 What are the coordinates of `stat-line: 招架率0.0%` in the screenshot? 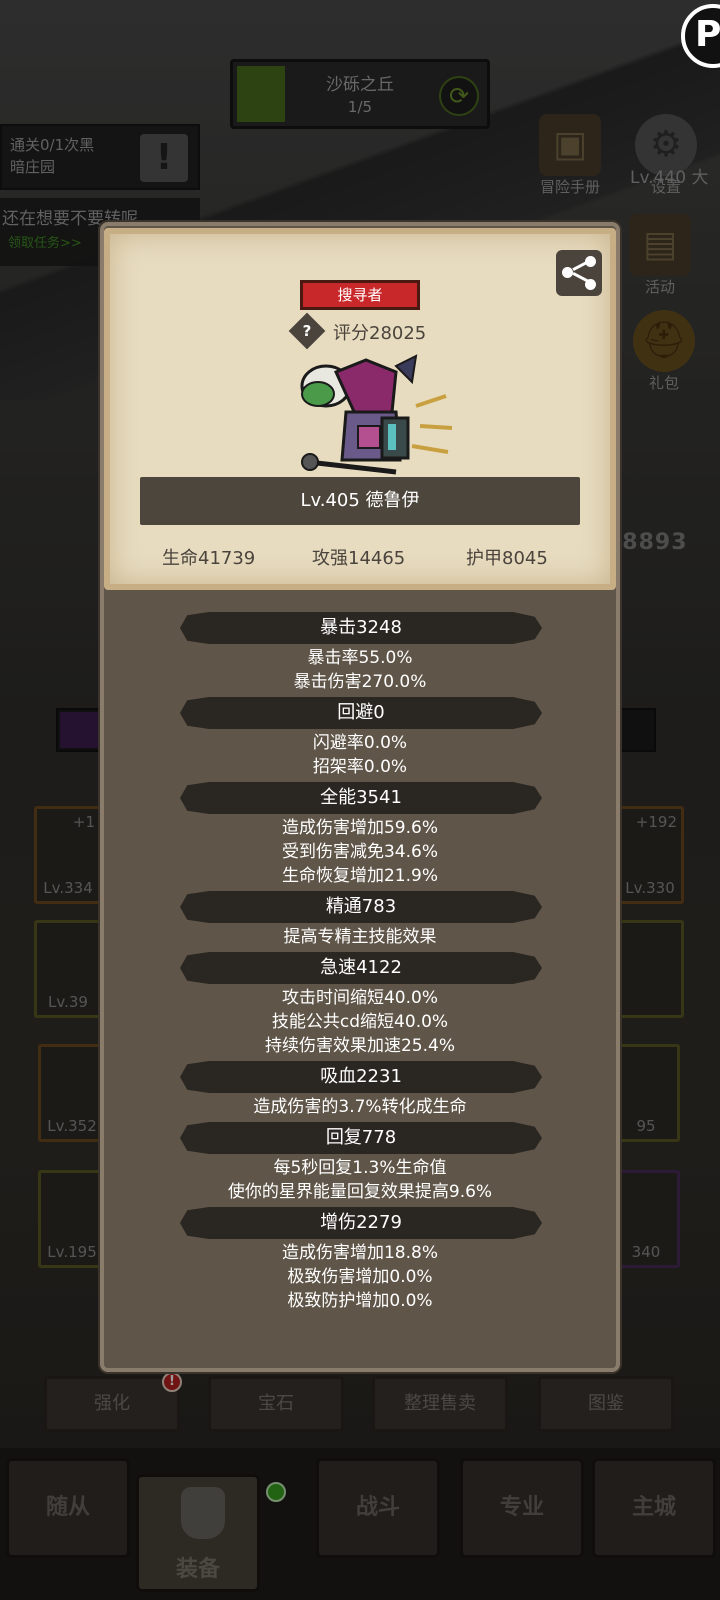 It's located at (360, 767).